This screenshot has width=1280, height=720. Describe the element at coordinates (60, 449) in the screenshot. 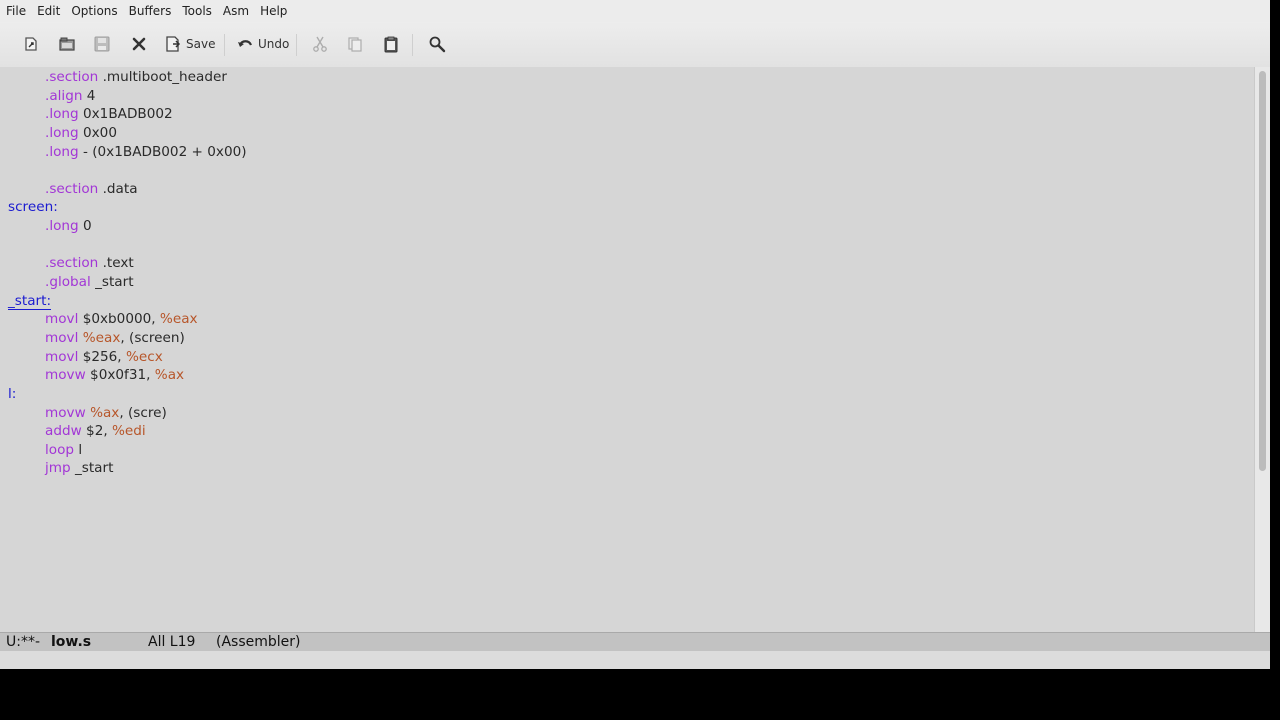

I see `code-keyword: loop` at that location.